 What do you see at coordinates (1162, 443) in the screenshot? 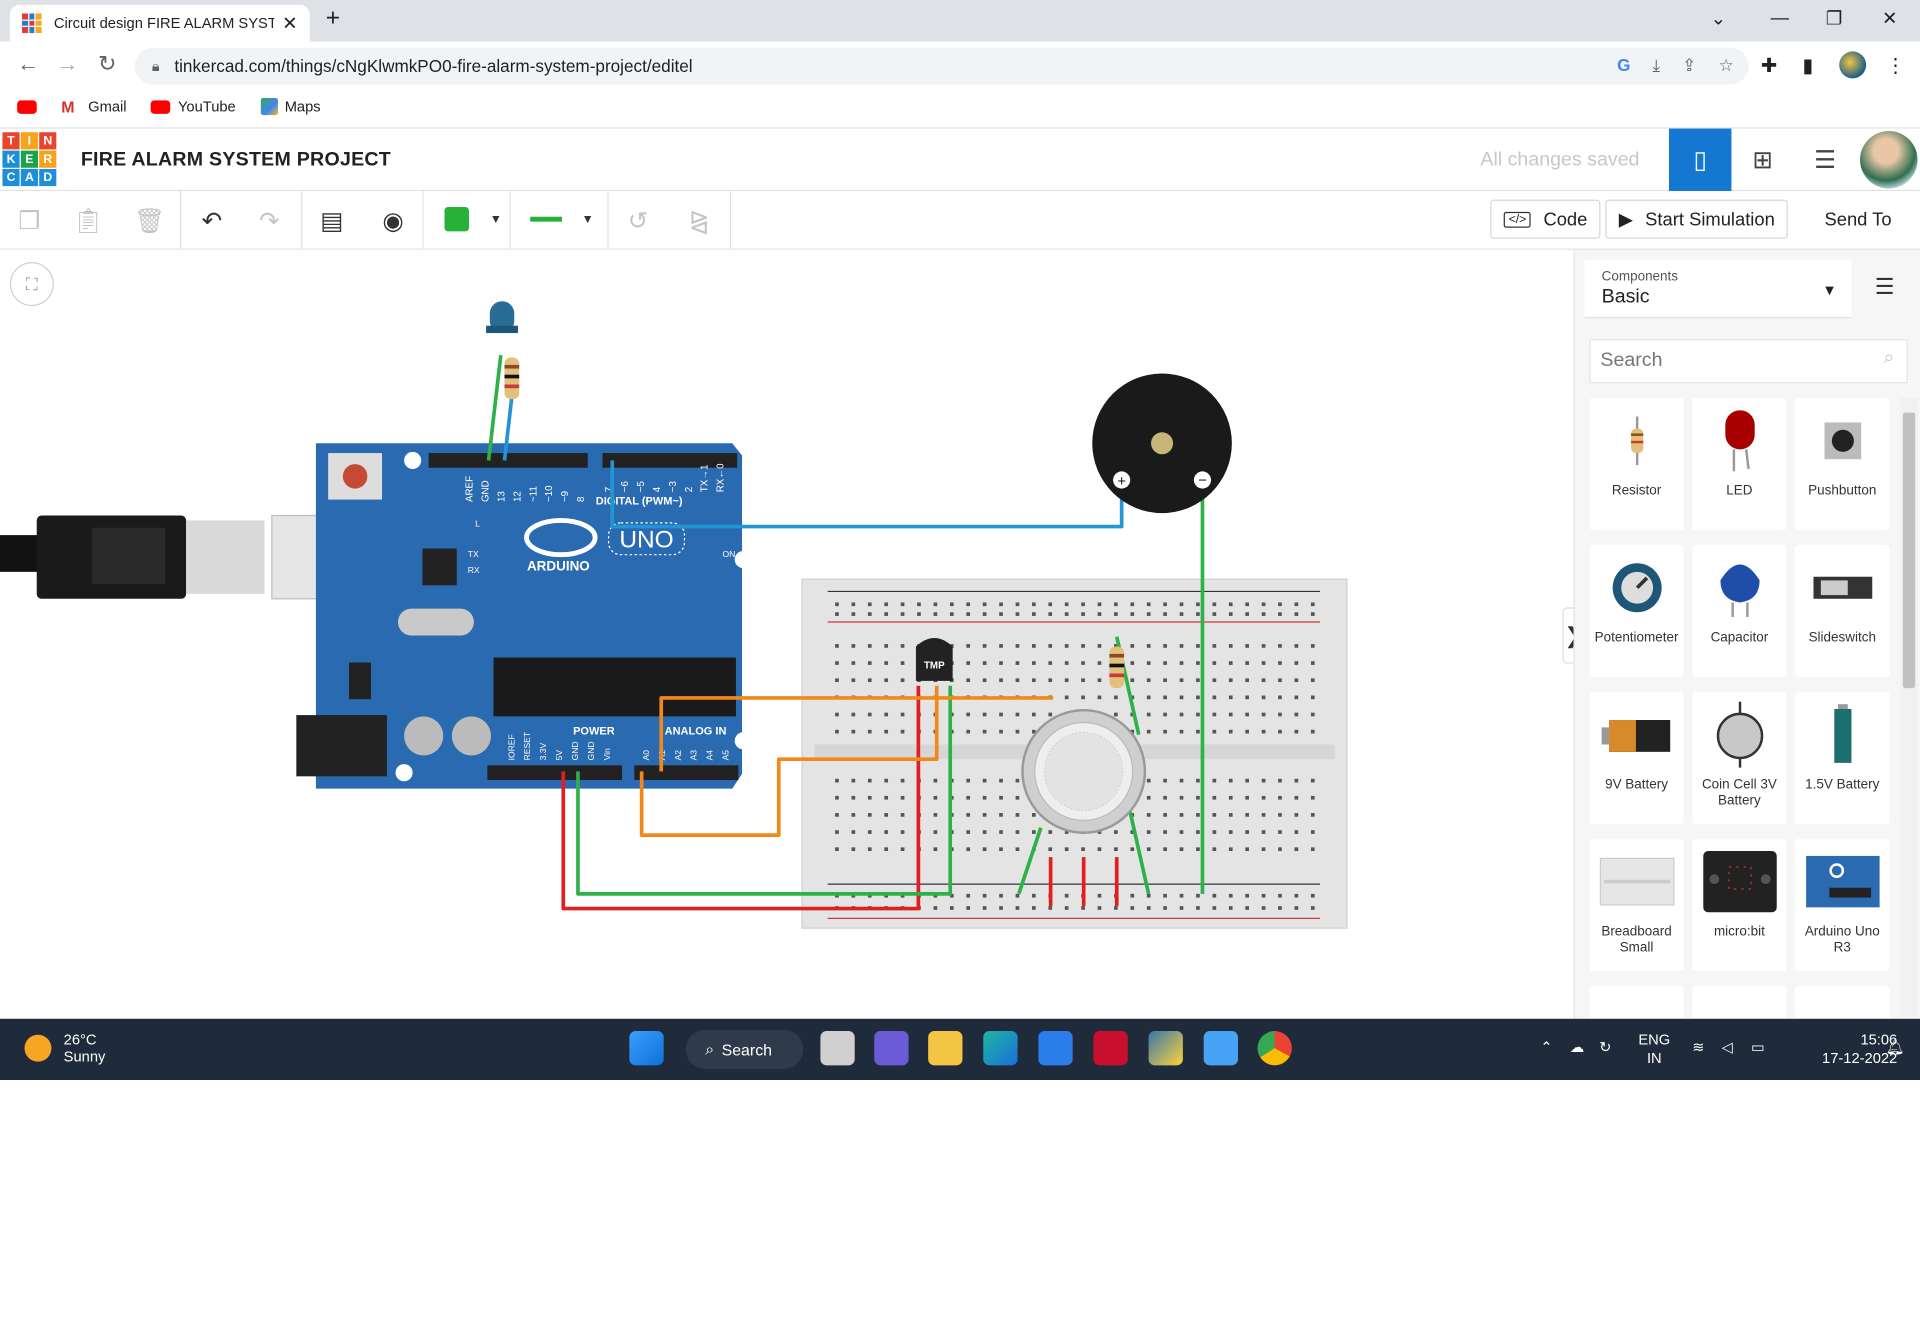
I see `piezo-buzzer: + −` at bounding box center [1162, 443].